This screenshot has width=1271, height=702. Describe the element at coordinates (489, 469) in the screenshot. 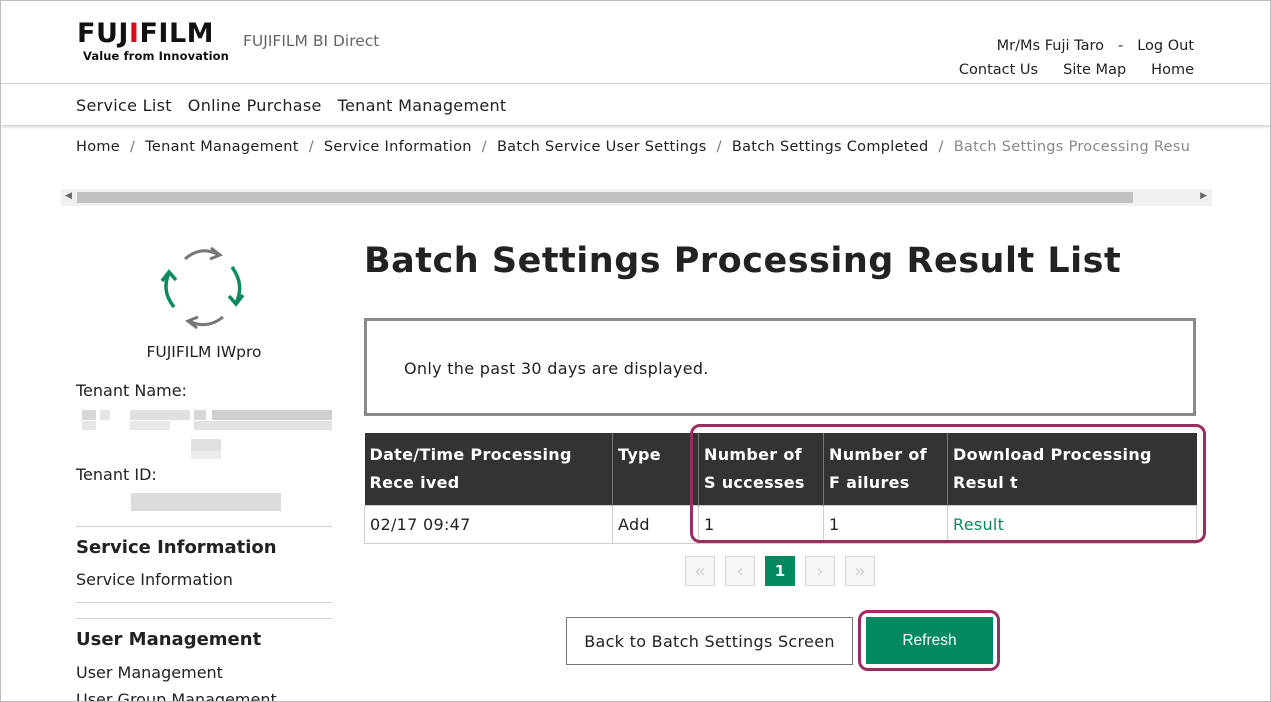

I see `header-datetime: Date/Time Processing Rece ived` at that location.